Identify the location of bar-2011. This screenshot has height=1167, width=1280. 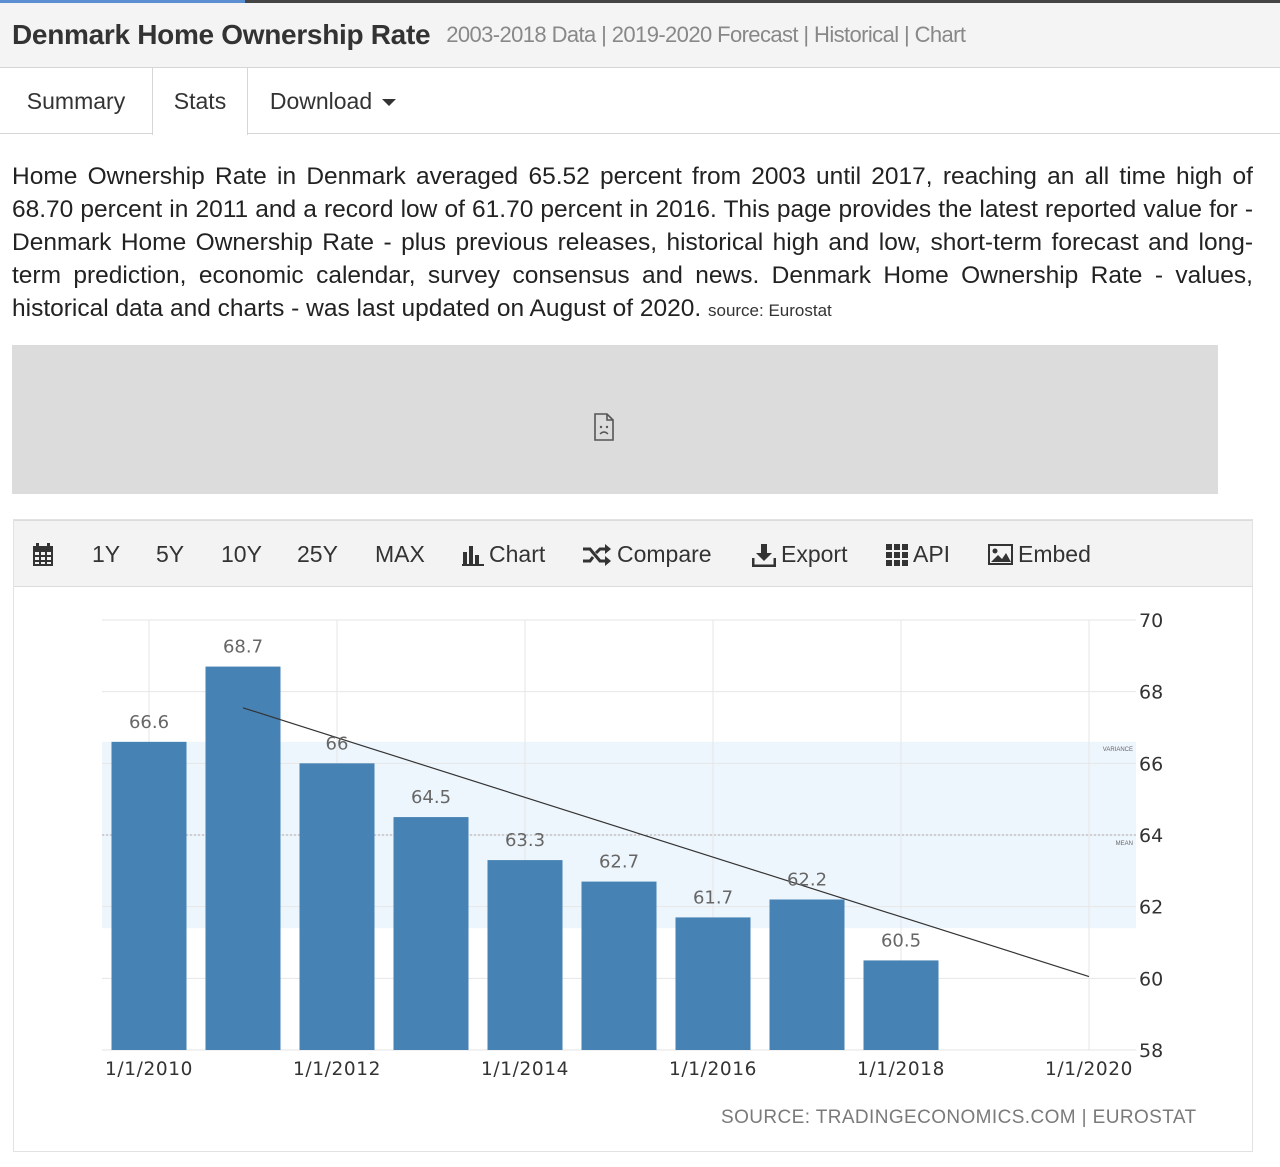
(243, 858).